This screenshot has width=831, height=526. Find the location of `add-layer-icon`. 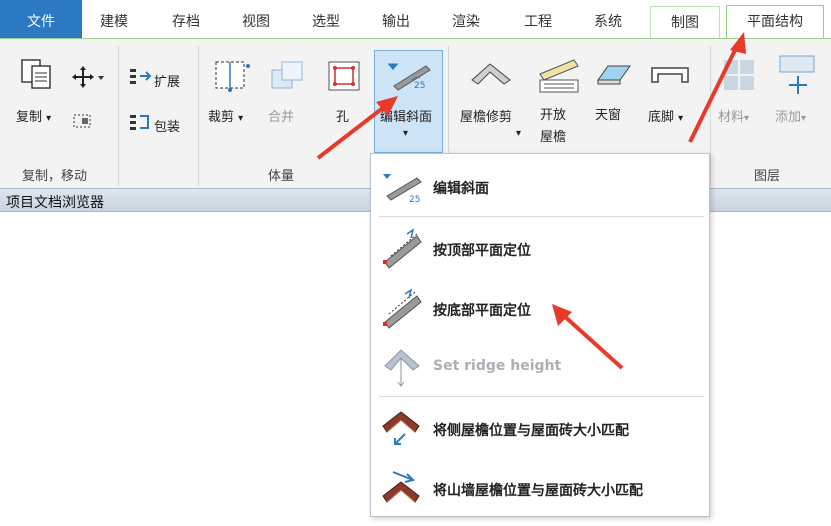

add-layer-icon is located at coordinates (798, 76).